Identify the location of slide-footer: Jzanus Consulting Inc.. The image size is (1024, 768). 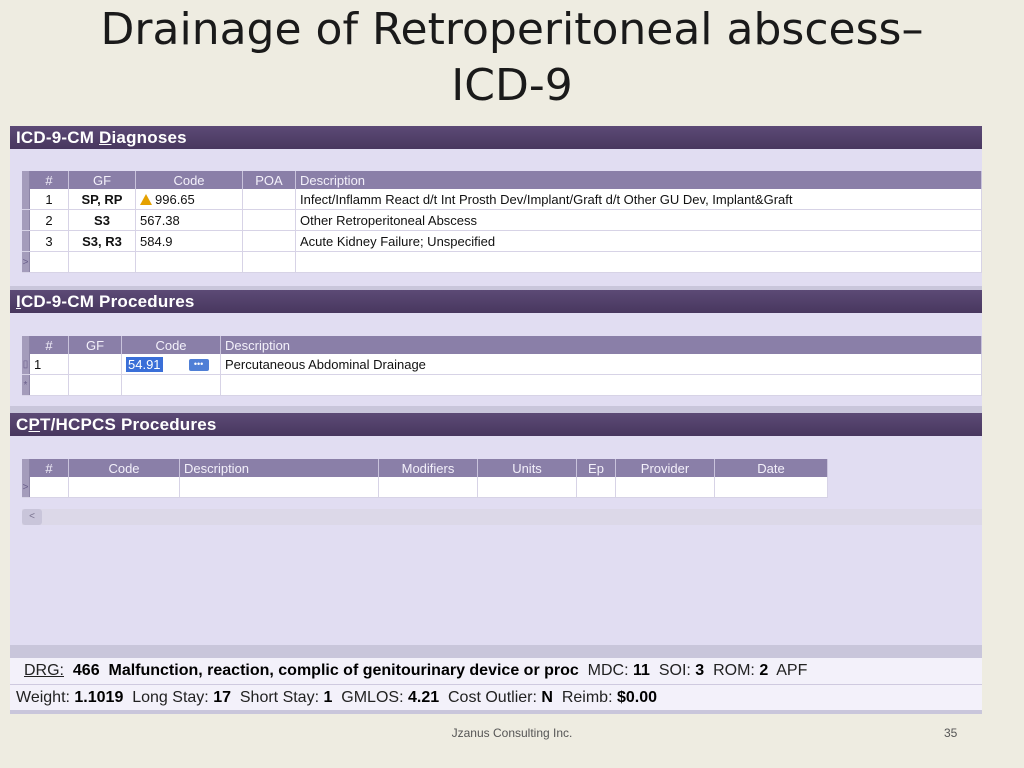
(512, 733).